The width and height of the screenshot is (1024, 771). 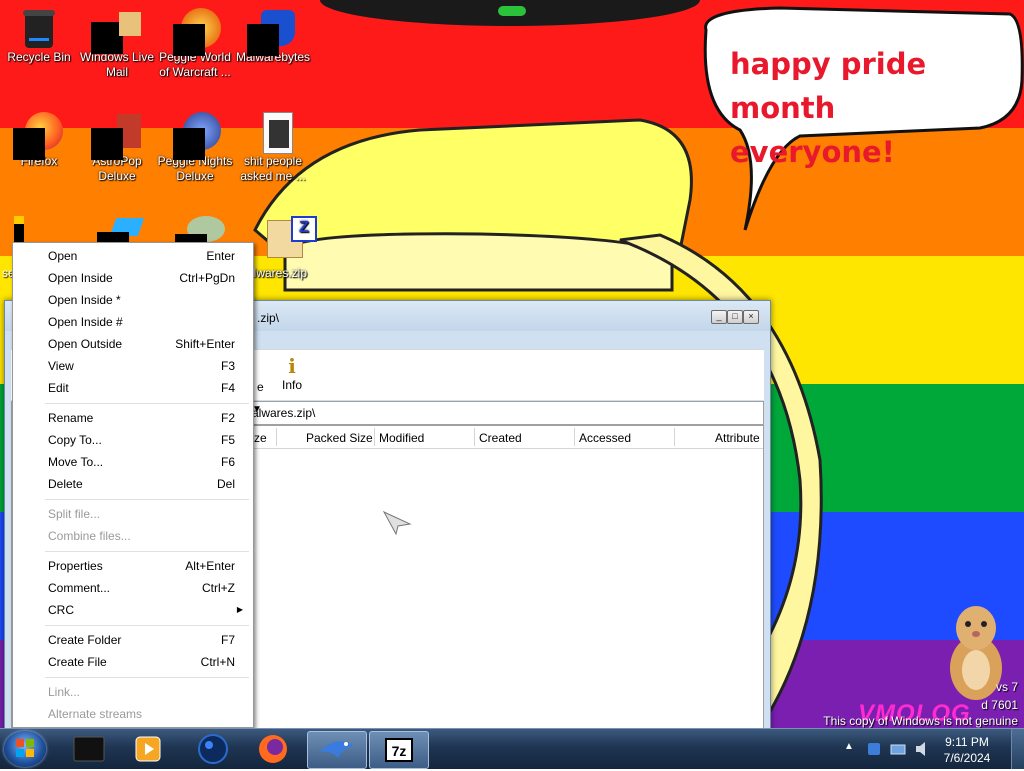 I want to click on character-face, so click(x=478, y=262).